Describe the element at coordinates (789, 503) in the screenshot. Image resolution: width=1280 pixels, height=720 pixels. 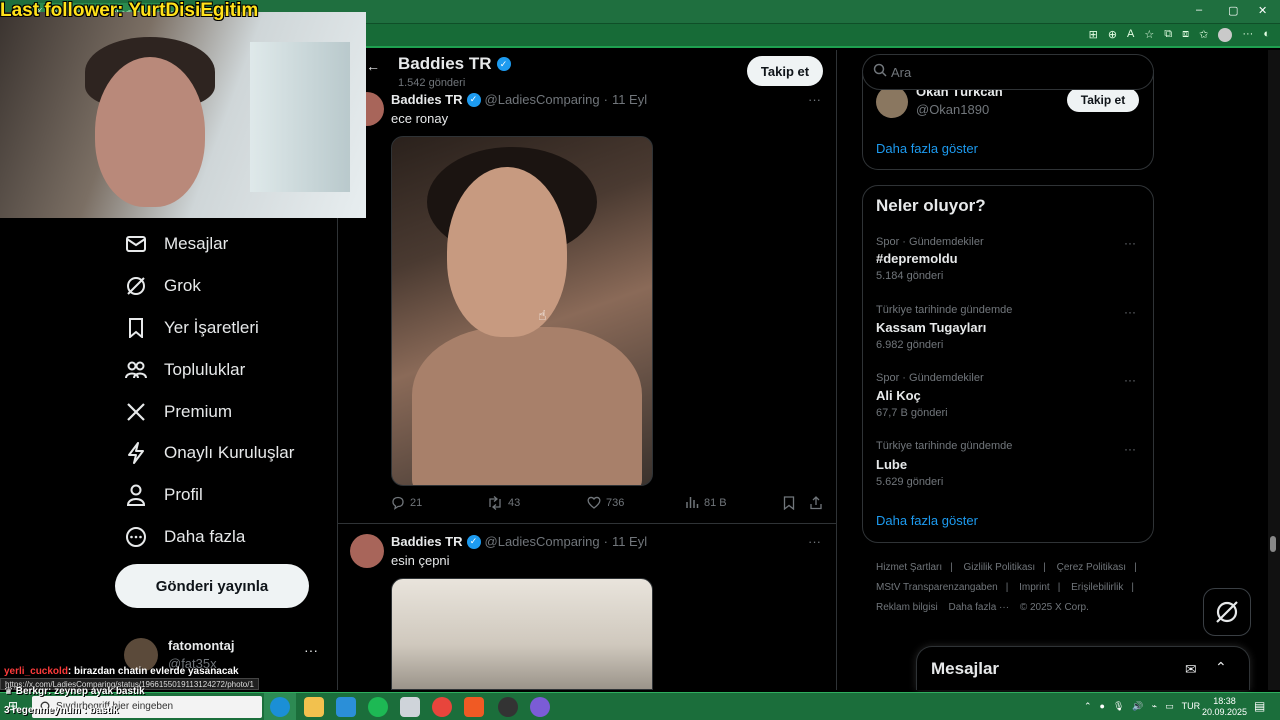
I see `bookmark-icon` at that location.